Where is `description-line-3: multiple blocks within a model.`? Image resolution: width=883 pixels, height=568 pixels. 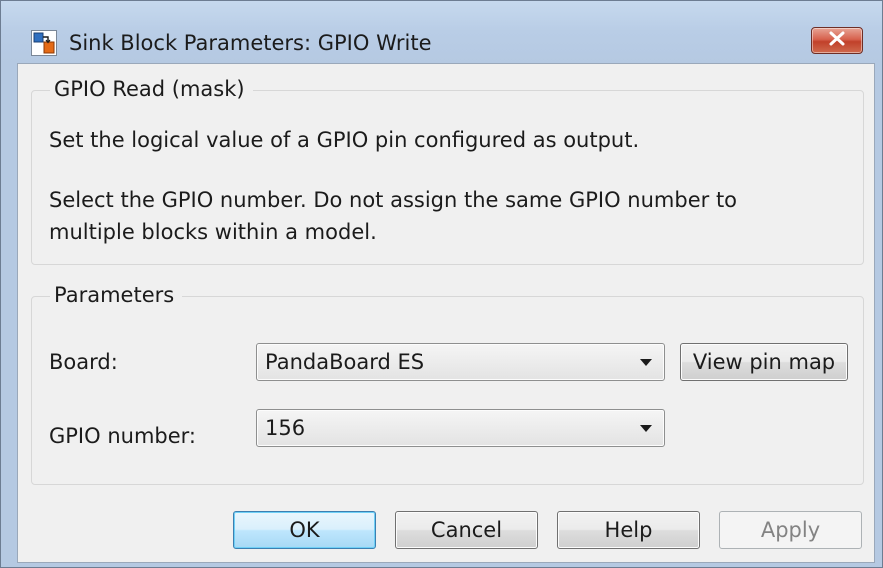 description-line-3: multiple blocks within a model. is located at coordinates (213, 232).